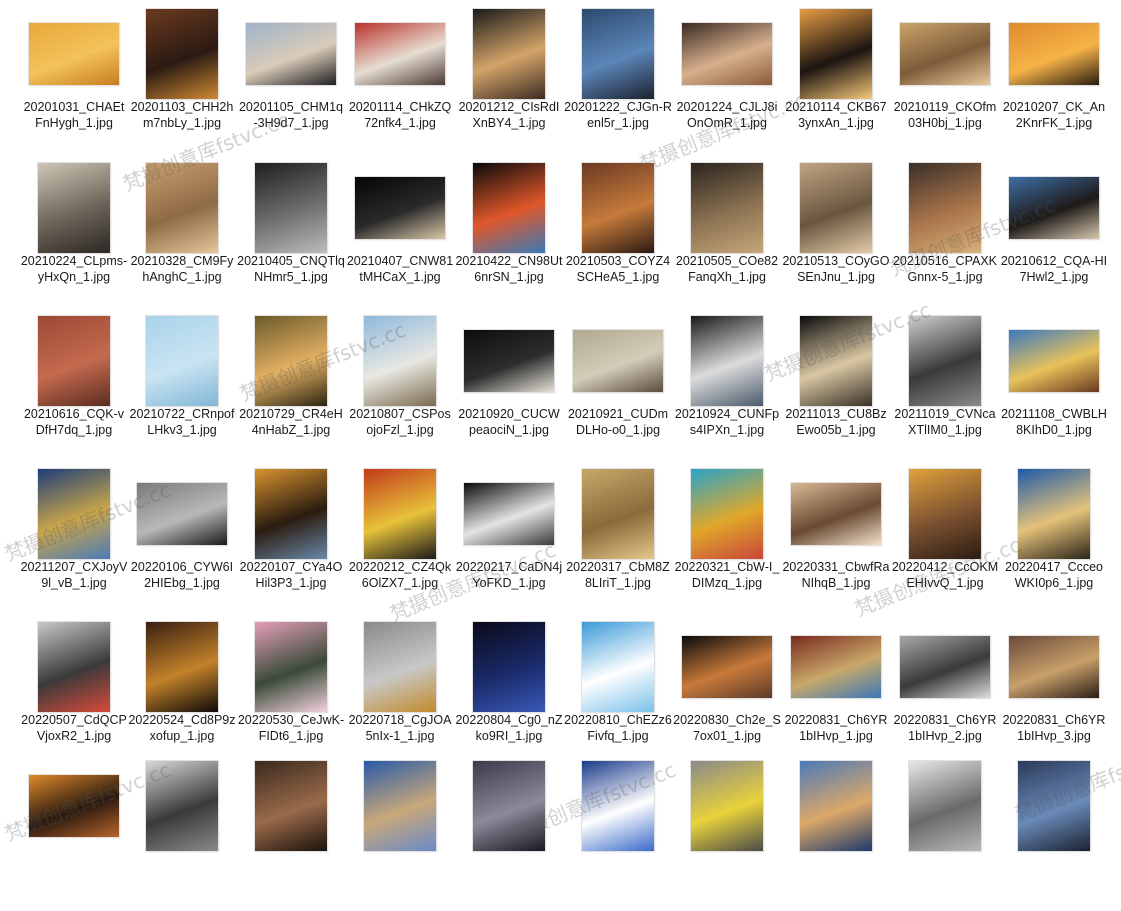 The image size is (1121, 911). Describe the element at coordinates (945, 575) in the screenshot. I see `file-name: 20220412_CcOKMEHIvvQ_1.jpg` at that location.